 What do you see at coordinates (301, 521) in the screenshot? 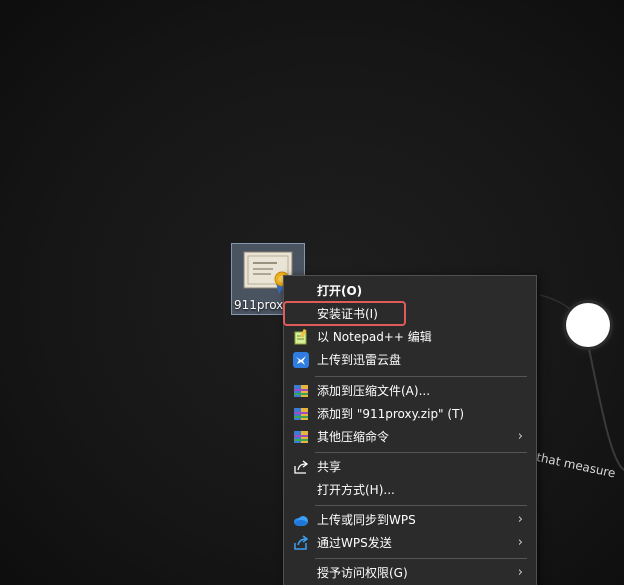
I see `wps-cloud-icon` at bounding box center [301, 521].